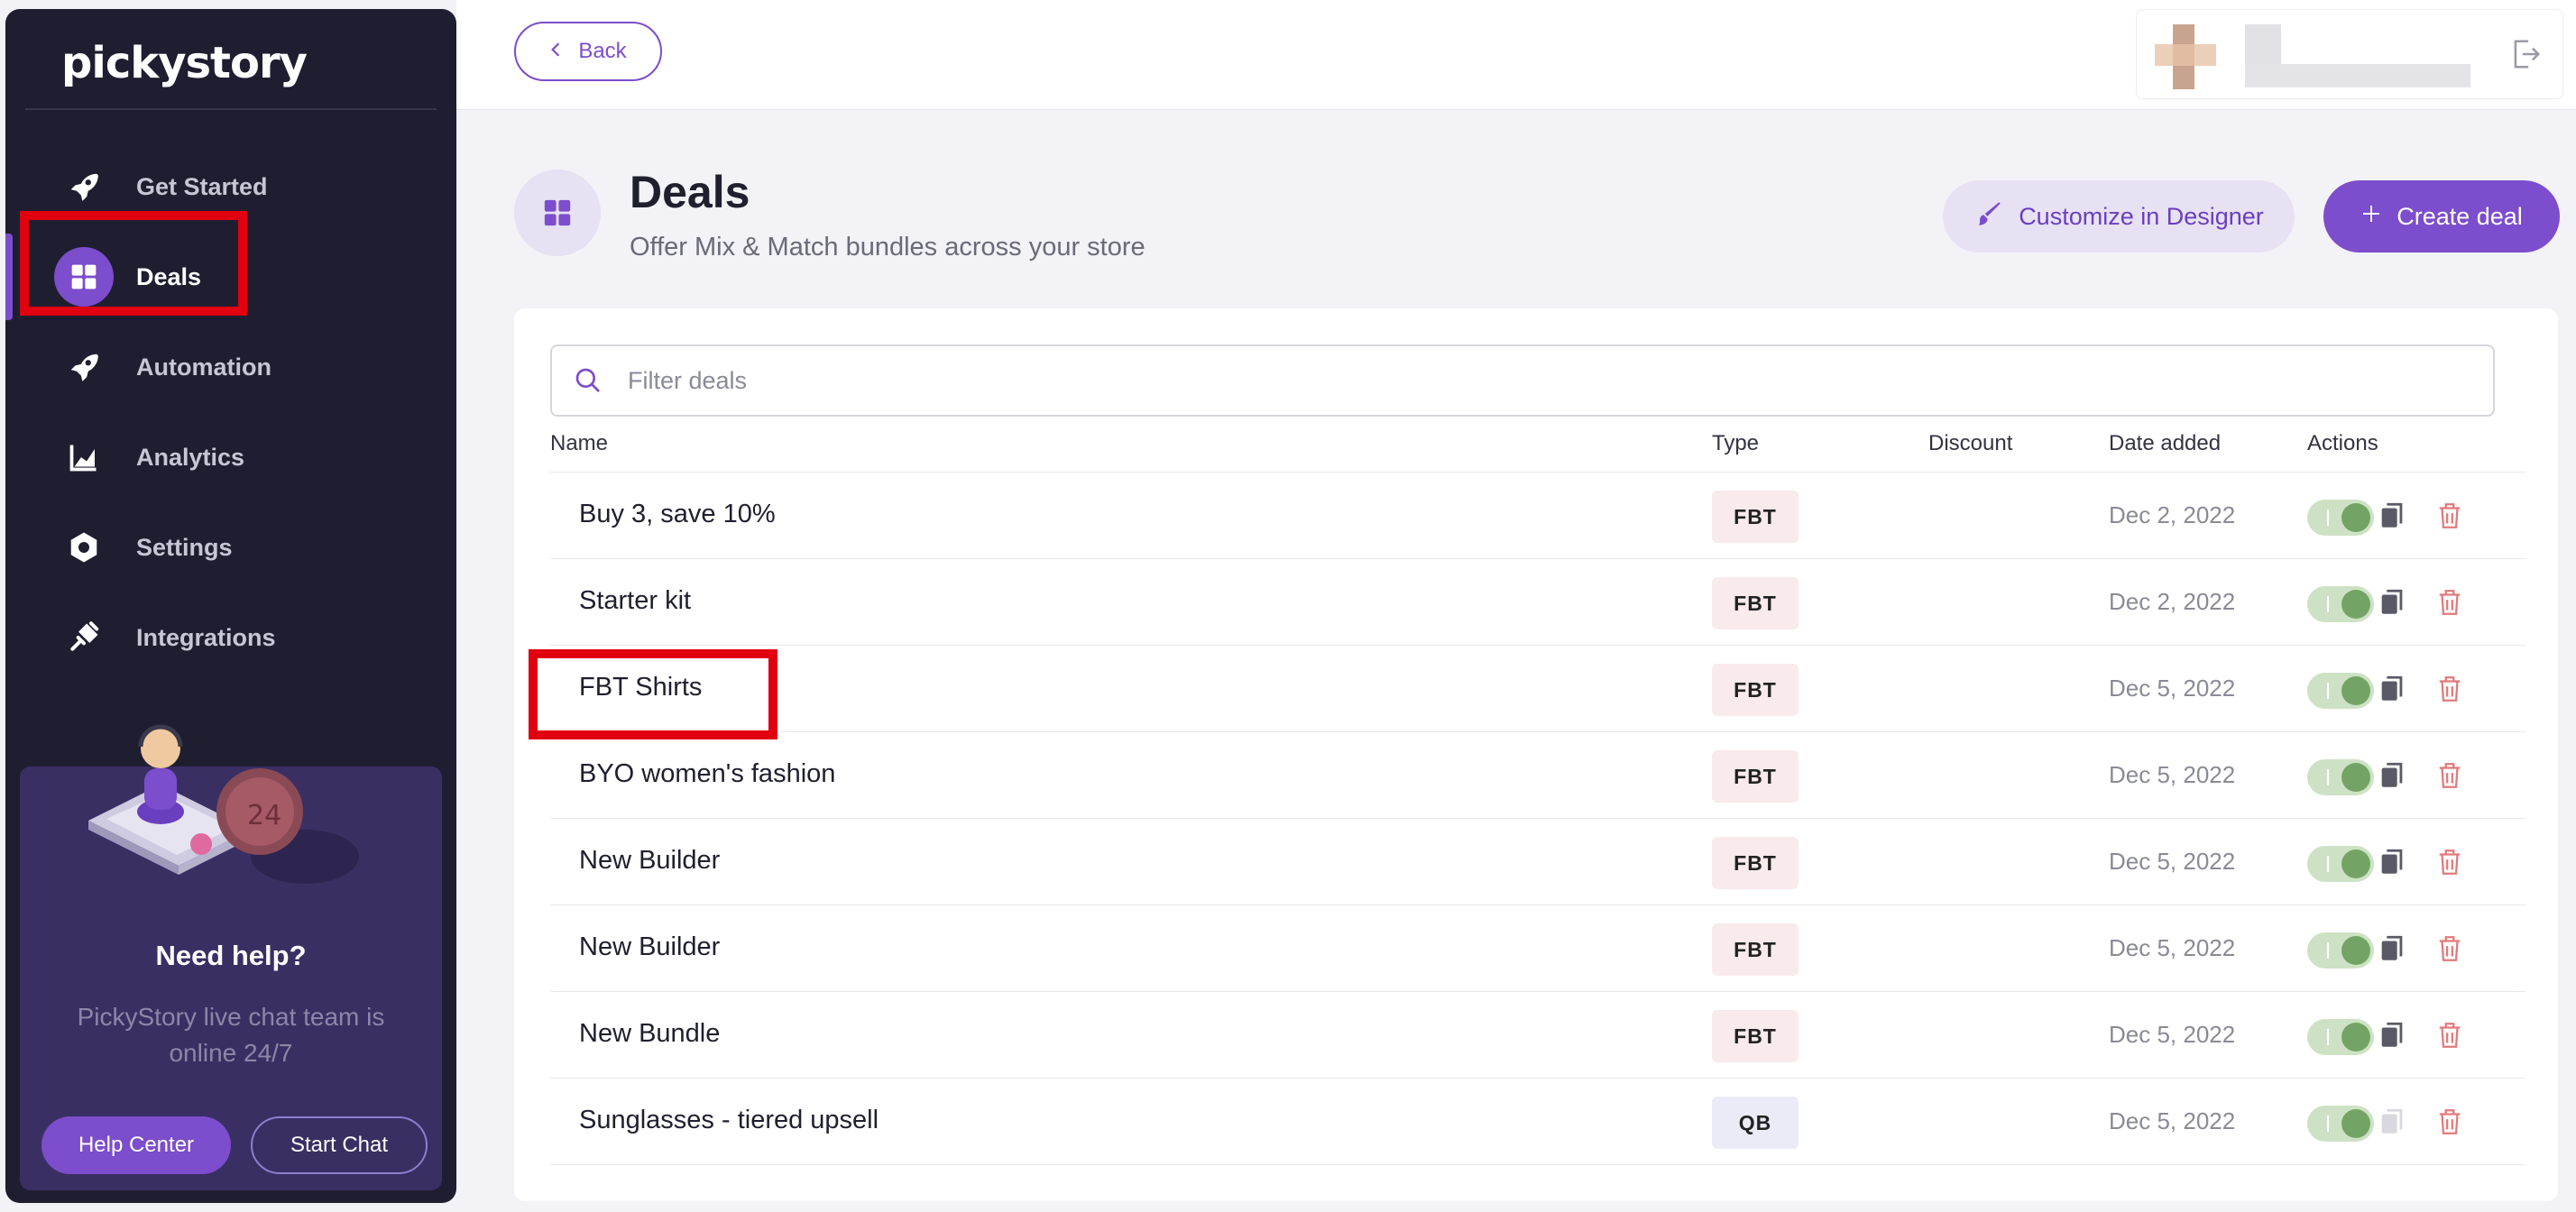  What do you see at coordinates (1537, 1122) in the screenshot?
I see `table-row: Sunglasses - tiered upsell QB Dec 5, 2022` at bounding box center [1537, 1122].